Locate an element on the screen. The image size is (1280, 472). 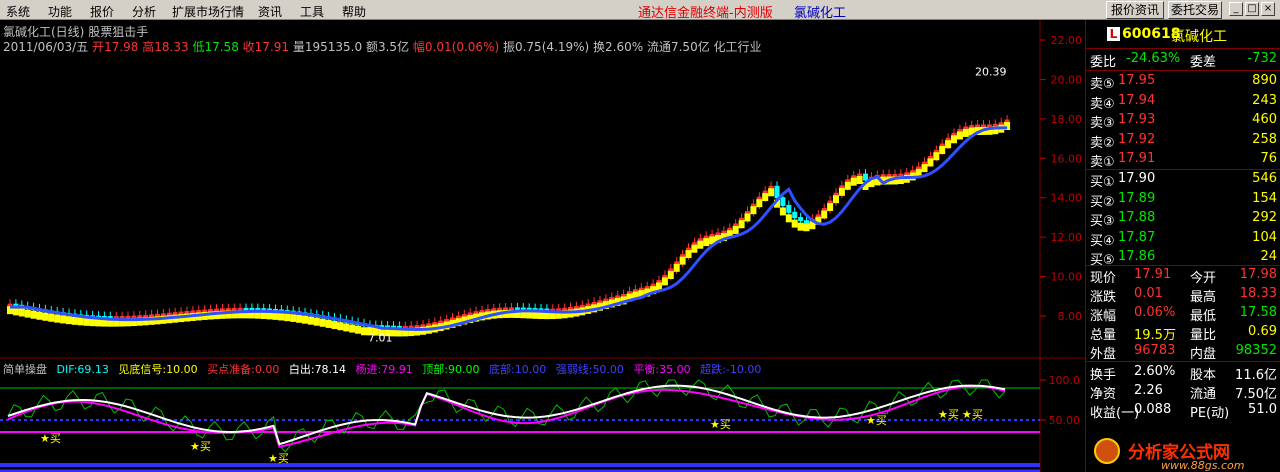
ask-price: 17.95 is located at coordinates (1137, 80).